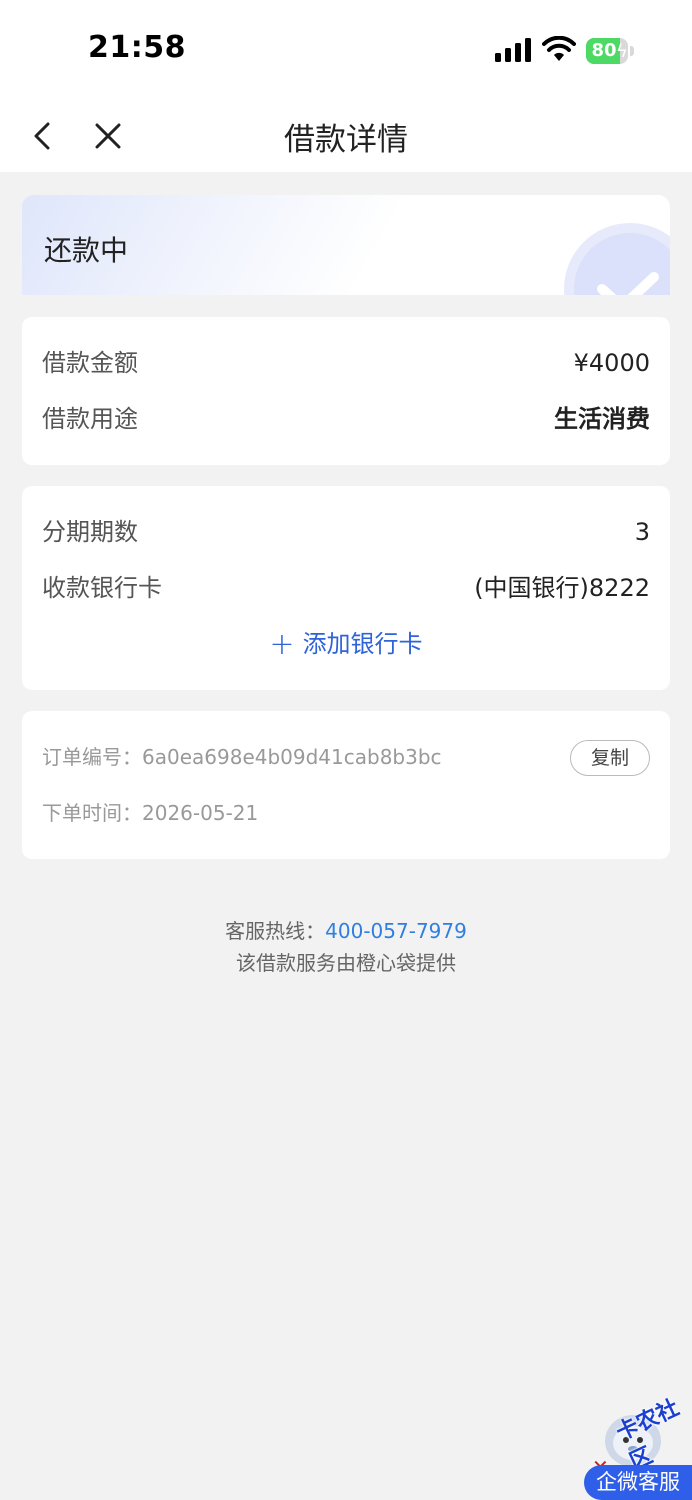 This screenshot has width=692, height=1500. What do you see at coordinates (282, 644) in the screenshot?
I see `plus-icon: +` at bounding box center [282, 644].